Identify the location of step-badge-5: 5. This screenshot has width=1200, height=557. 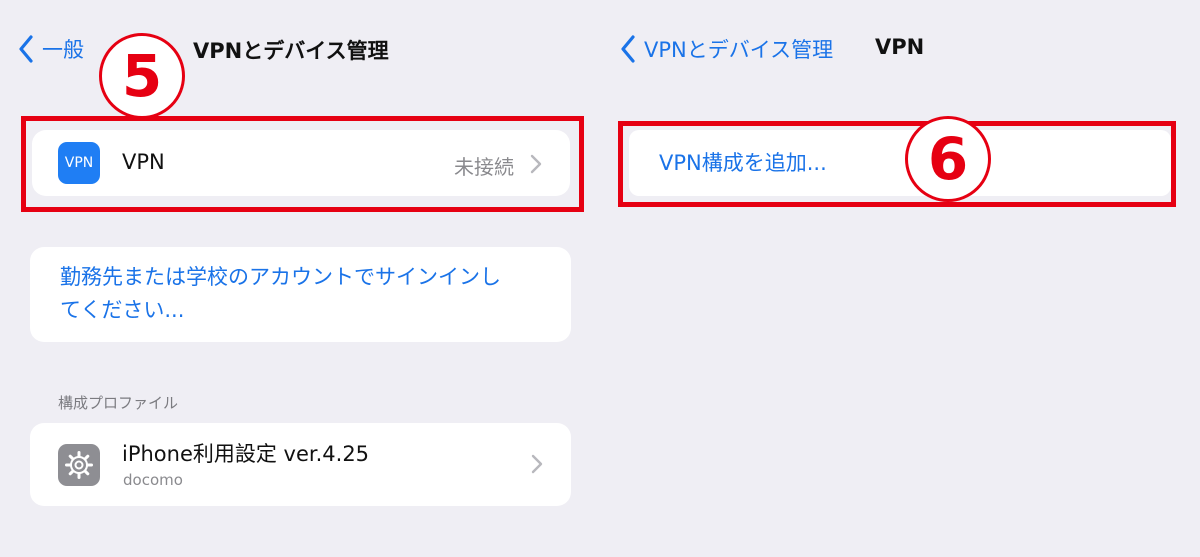
(142, 76).